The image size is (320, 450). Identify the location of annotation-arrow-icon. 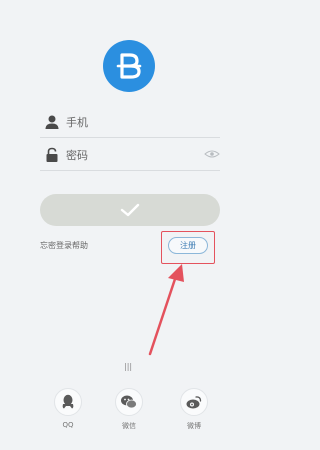
(166, 310).